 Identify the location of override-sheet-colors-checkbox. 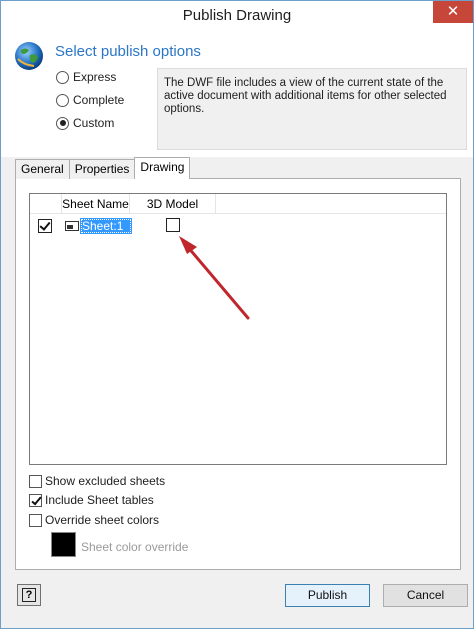
(35, 520).